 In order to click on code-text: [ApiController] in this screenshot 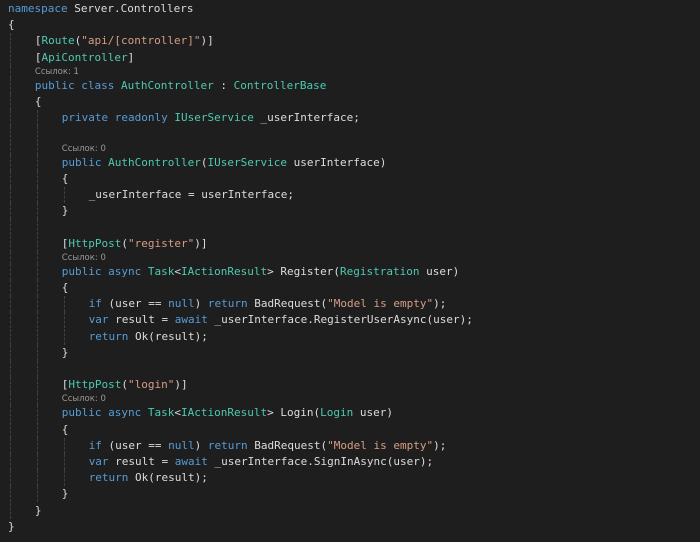, I will do `click(84, 58)`.